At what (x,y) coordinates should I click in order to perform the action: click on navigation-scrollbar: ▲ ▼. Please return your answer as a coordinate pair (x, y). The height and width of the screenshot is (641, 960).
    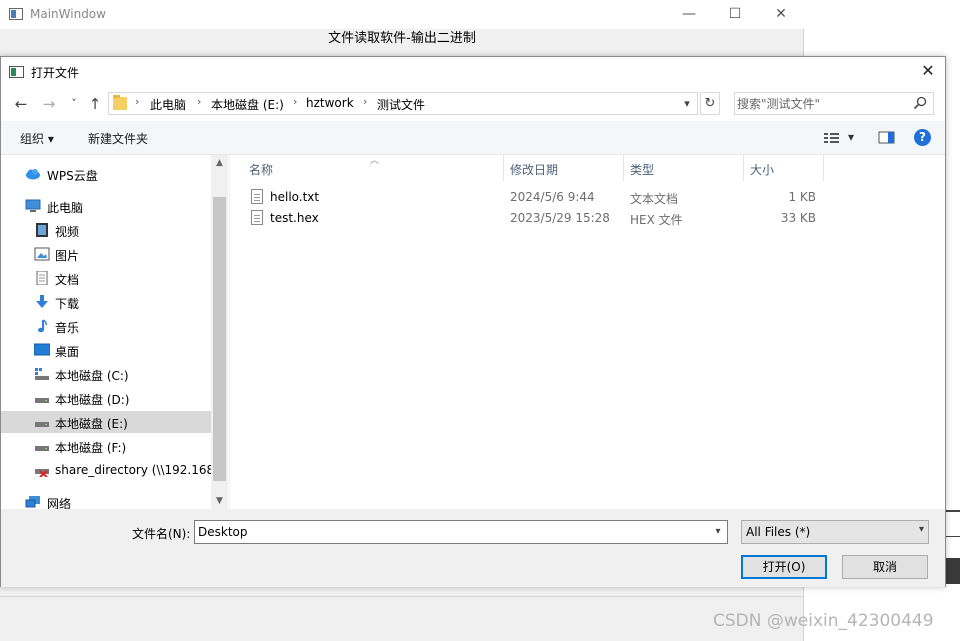
    Looking at the image, I should click on (219, 332).